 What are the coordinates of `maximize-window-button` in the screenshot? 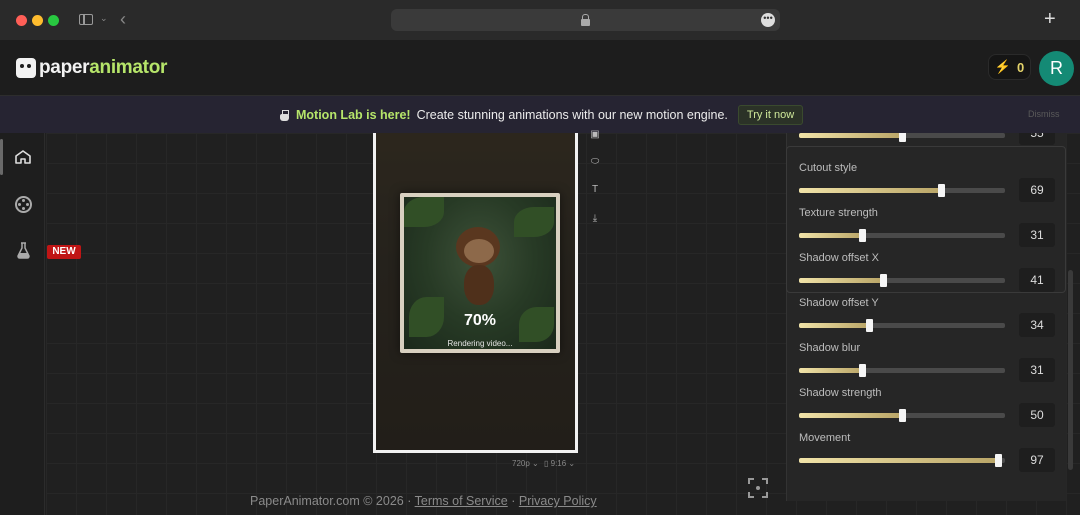 It's located at (53, 20).